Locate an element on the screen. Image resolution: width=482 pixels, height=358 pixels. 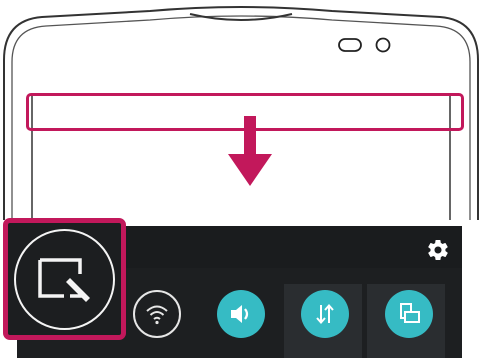
drag-down-arrow-icon is located at coordinates (250, 151).